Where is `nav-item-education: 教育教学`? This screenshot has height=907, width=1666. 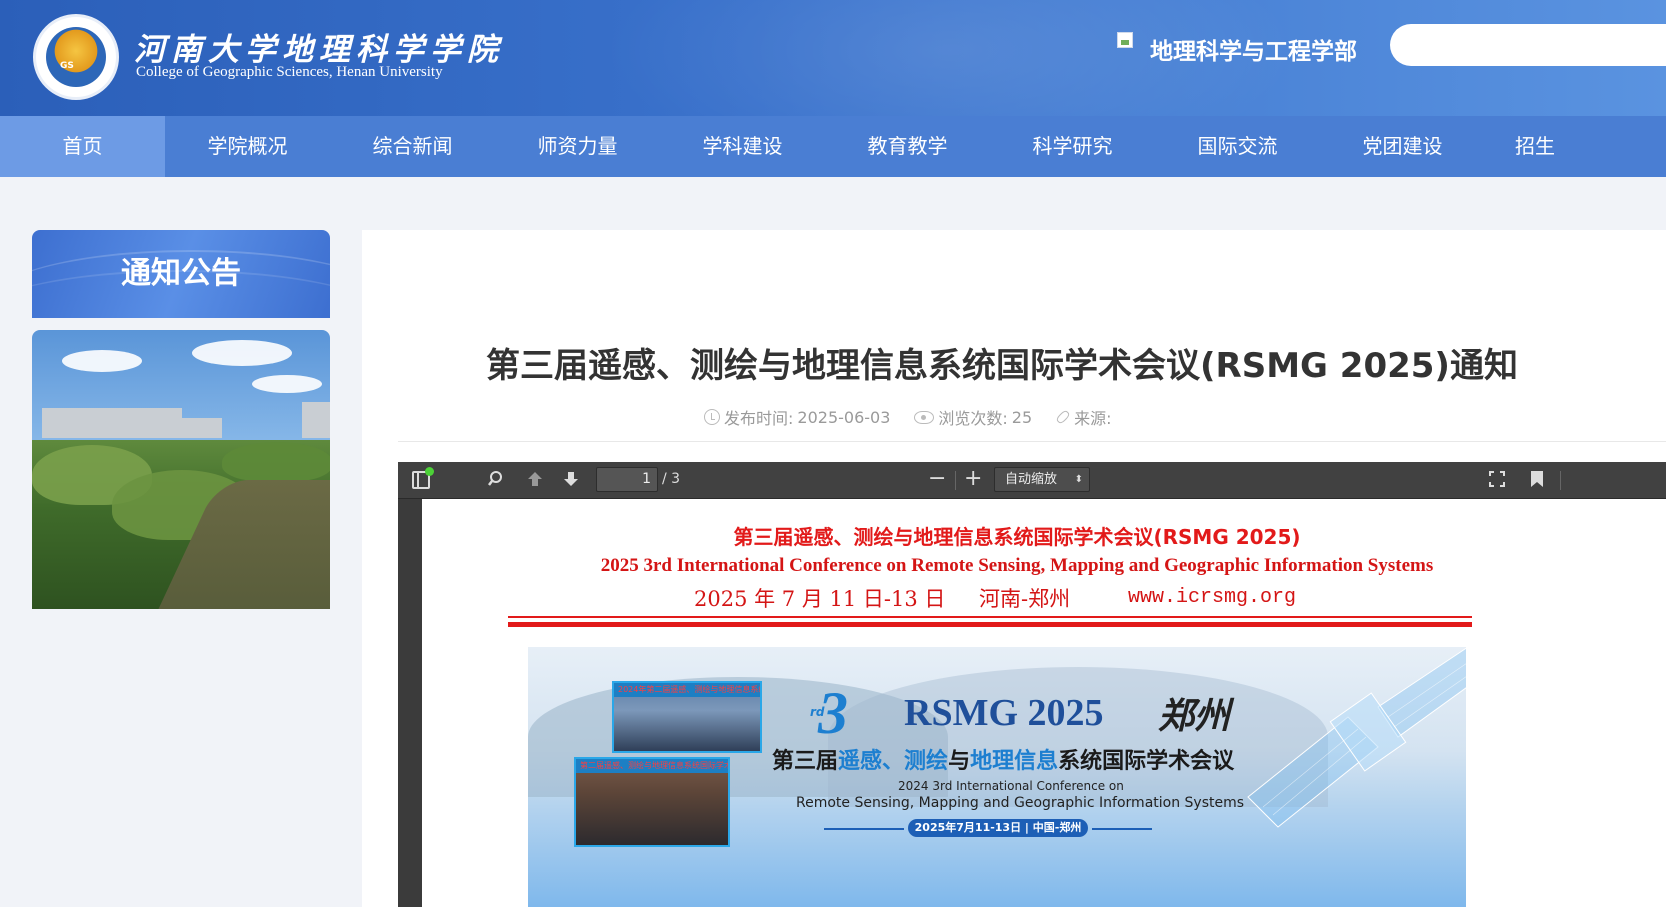
nav-item-education: 教育教学 is located at coordinates (907, 146).